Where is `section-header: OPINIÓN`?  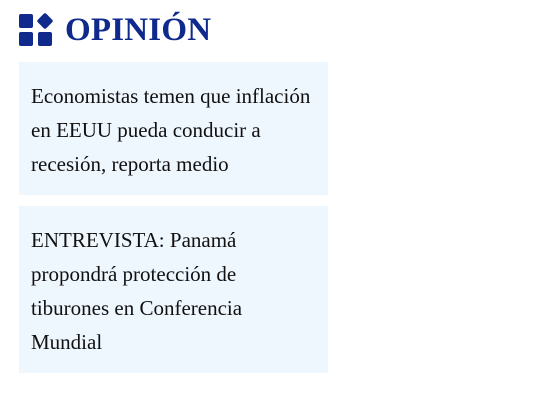
section-header: OPINIÓN is located at coordinates (174, 30).